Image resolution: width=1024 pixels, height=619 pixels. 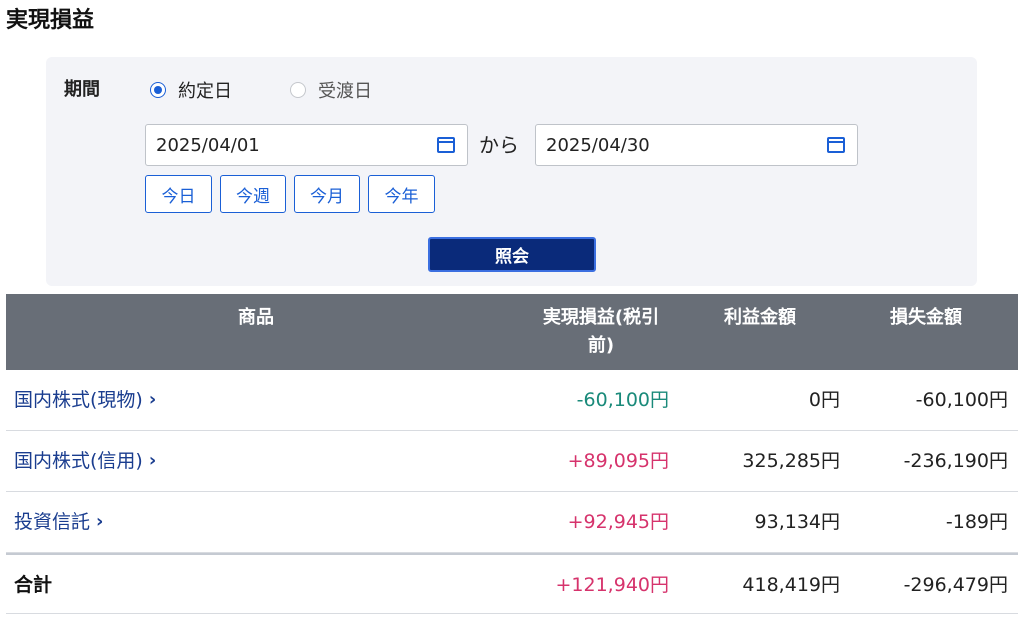 I want to click on date-from-input: 2025/04/01, so click(x=306, y=145).